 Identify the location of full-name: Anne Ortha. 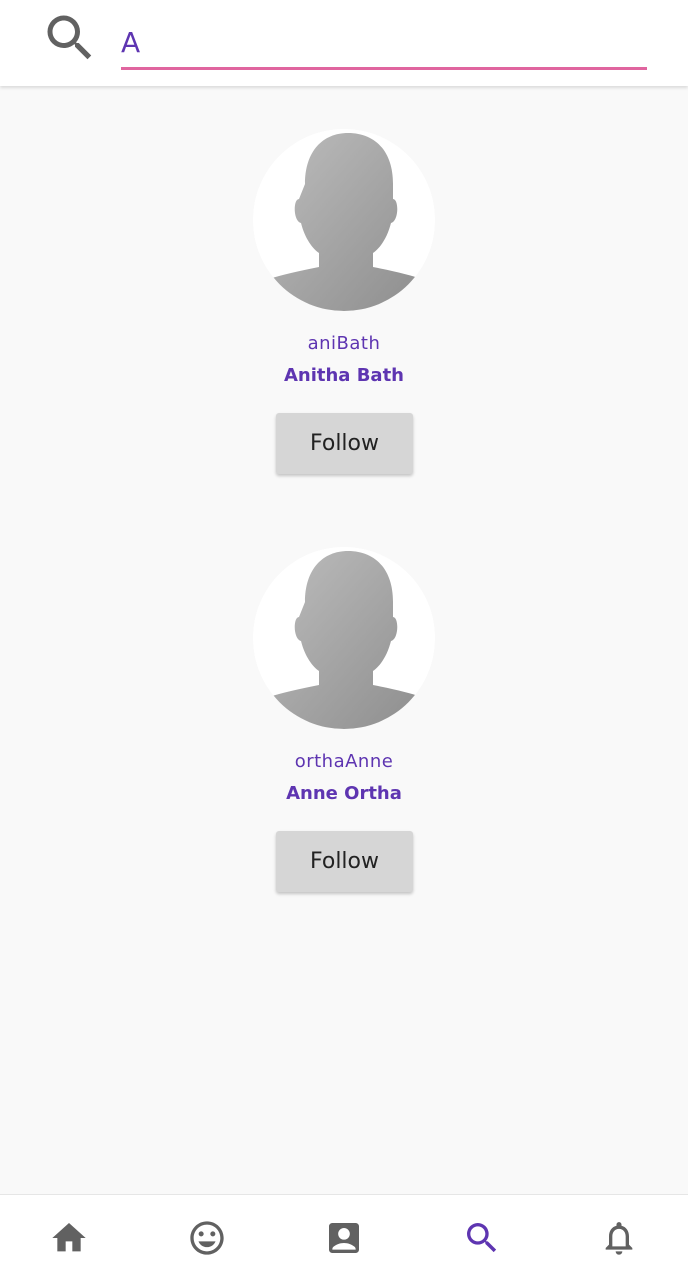
(344, 793).